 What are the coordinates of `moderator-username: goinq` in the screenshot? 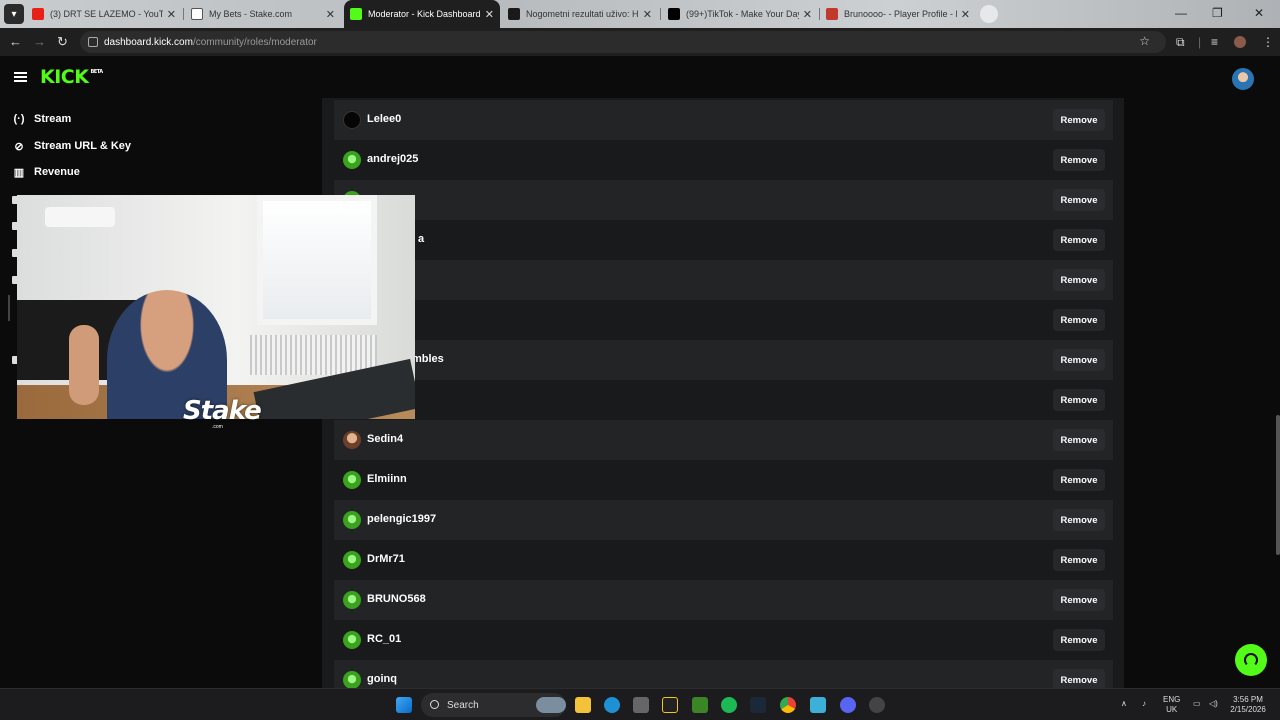 It's located at (382, 679).